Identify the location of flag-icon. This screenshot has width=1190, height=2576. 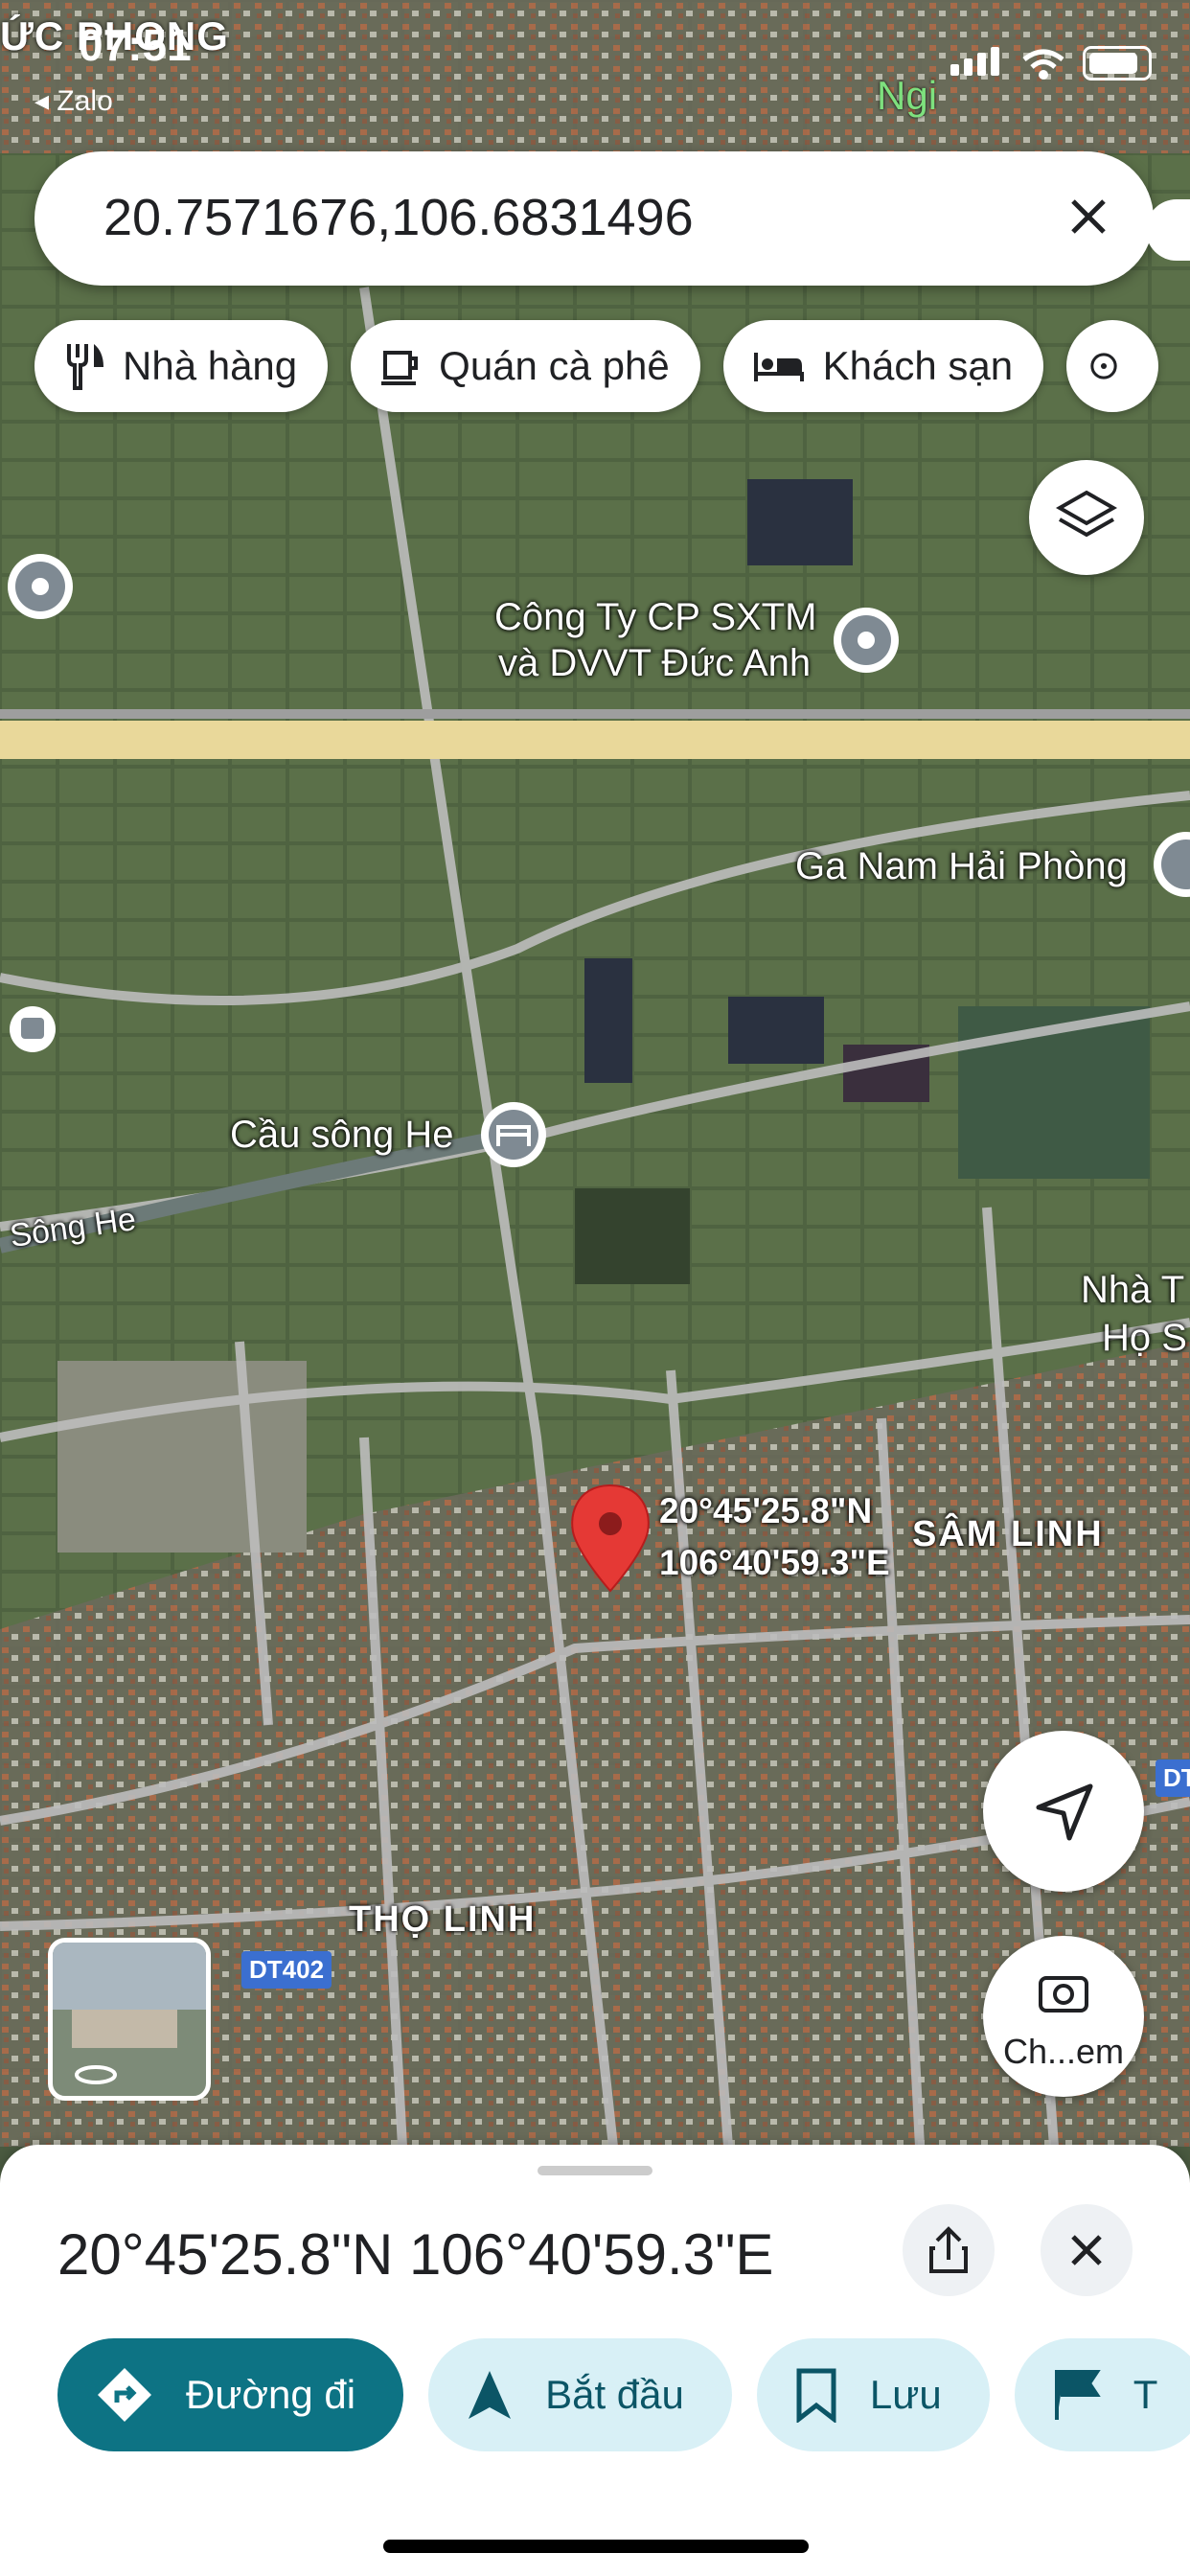
(1077, 2395).